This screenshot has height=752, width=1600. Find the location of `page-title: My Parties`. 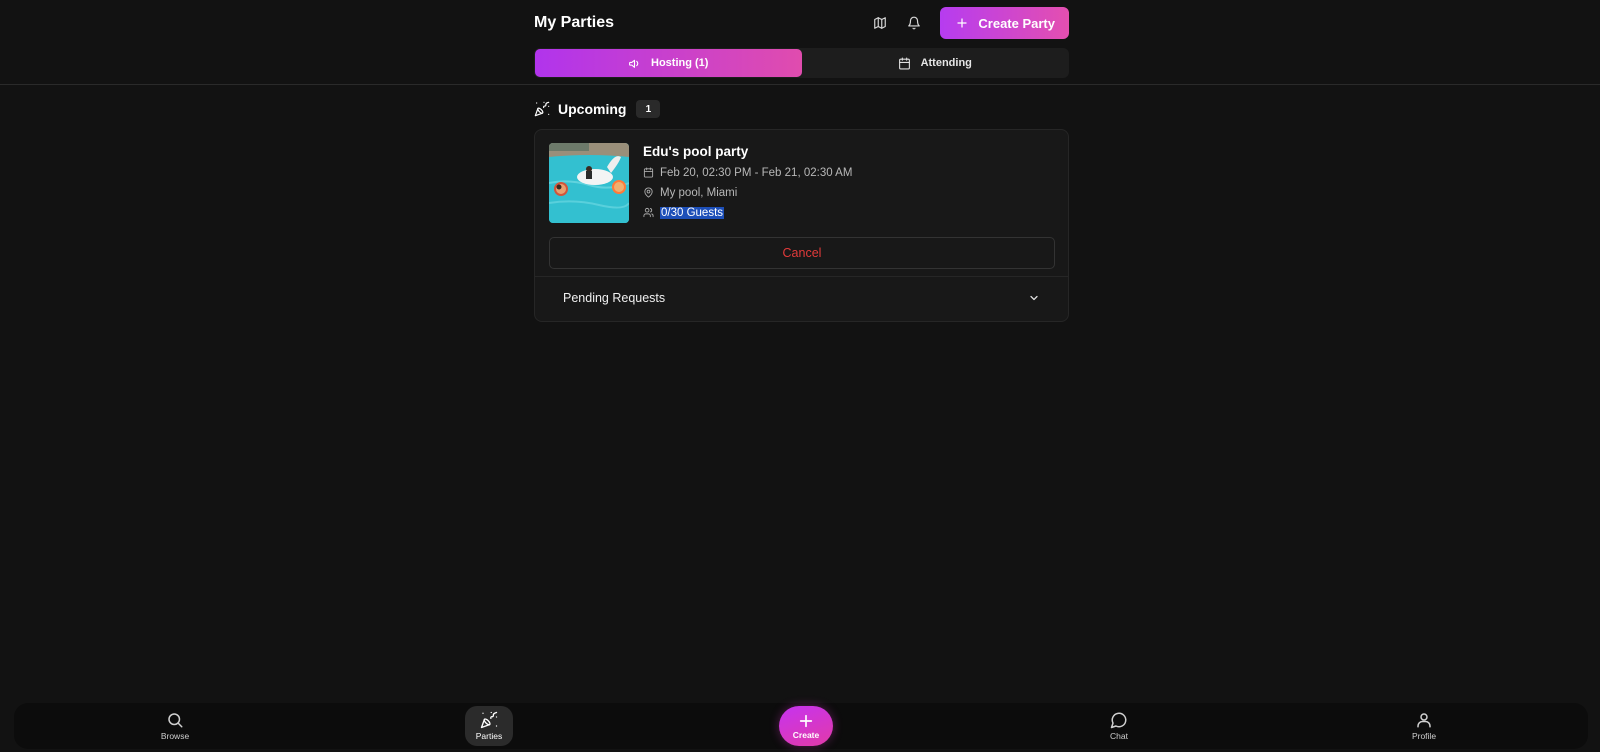

page-title: My Parties is located at coordinates (574, 22).